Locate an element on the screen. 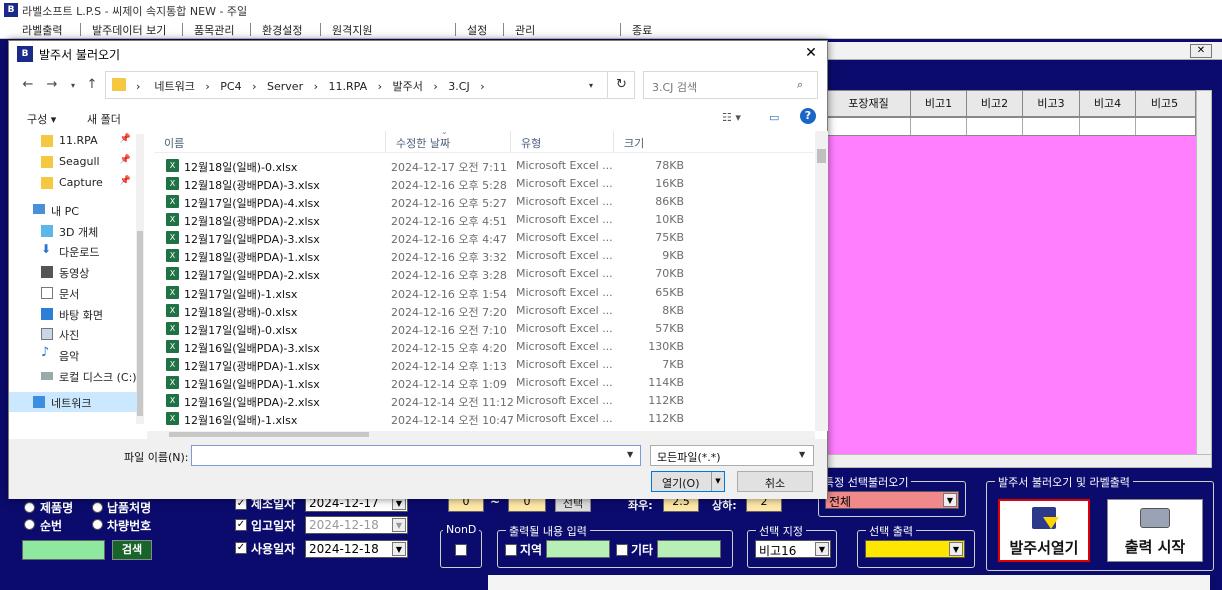  column-header-type: 유형 is located at coordinates (562, 142).